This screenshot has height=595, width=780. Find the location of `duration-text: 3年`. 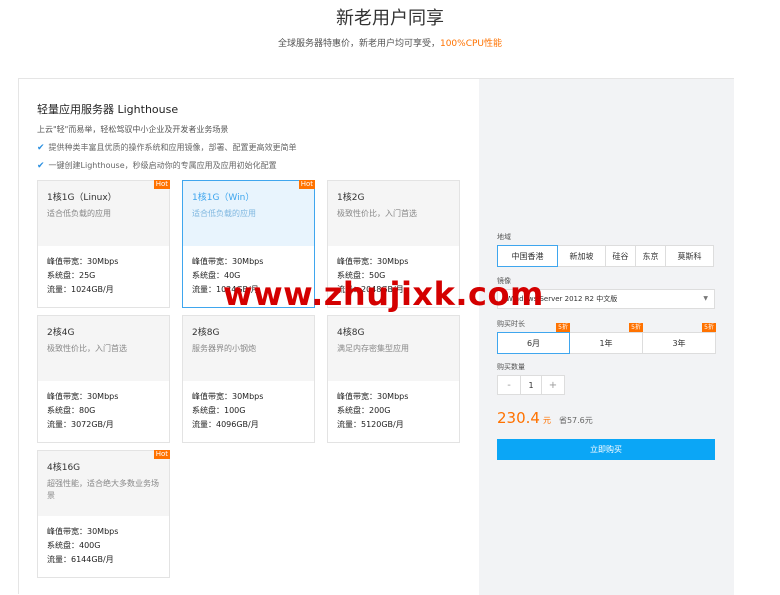

duration-text: 3年 is located at coordinates (679, 343).